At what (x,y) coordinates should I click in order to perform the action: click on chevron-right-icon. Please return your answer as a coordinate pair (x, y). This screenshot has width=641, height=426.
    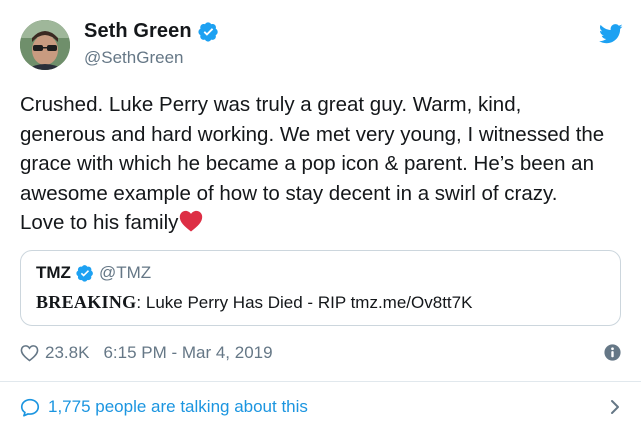
    Looking at the image, I should click on (615, 407).